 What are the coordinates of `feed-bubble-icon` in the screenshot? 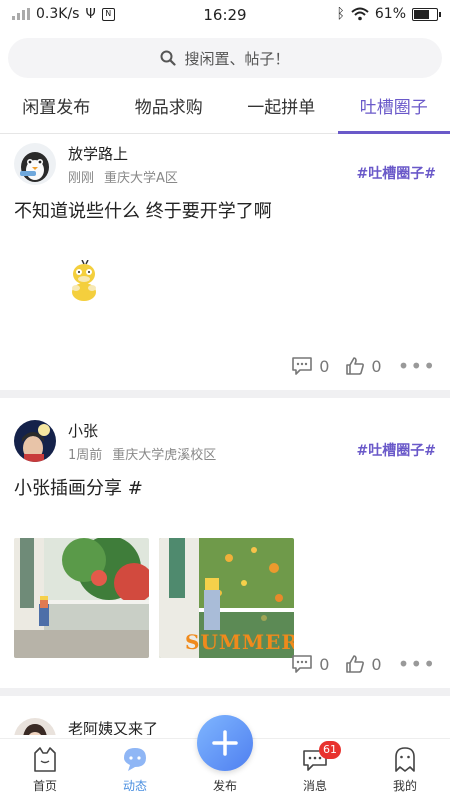 It's located at (135, 759).